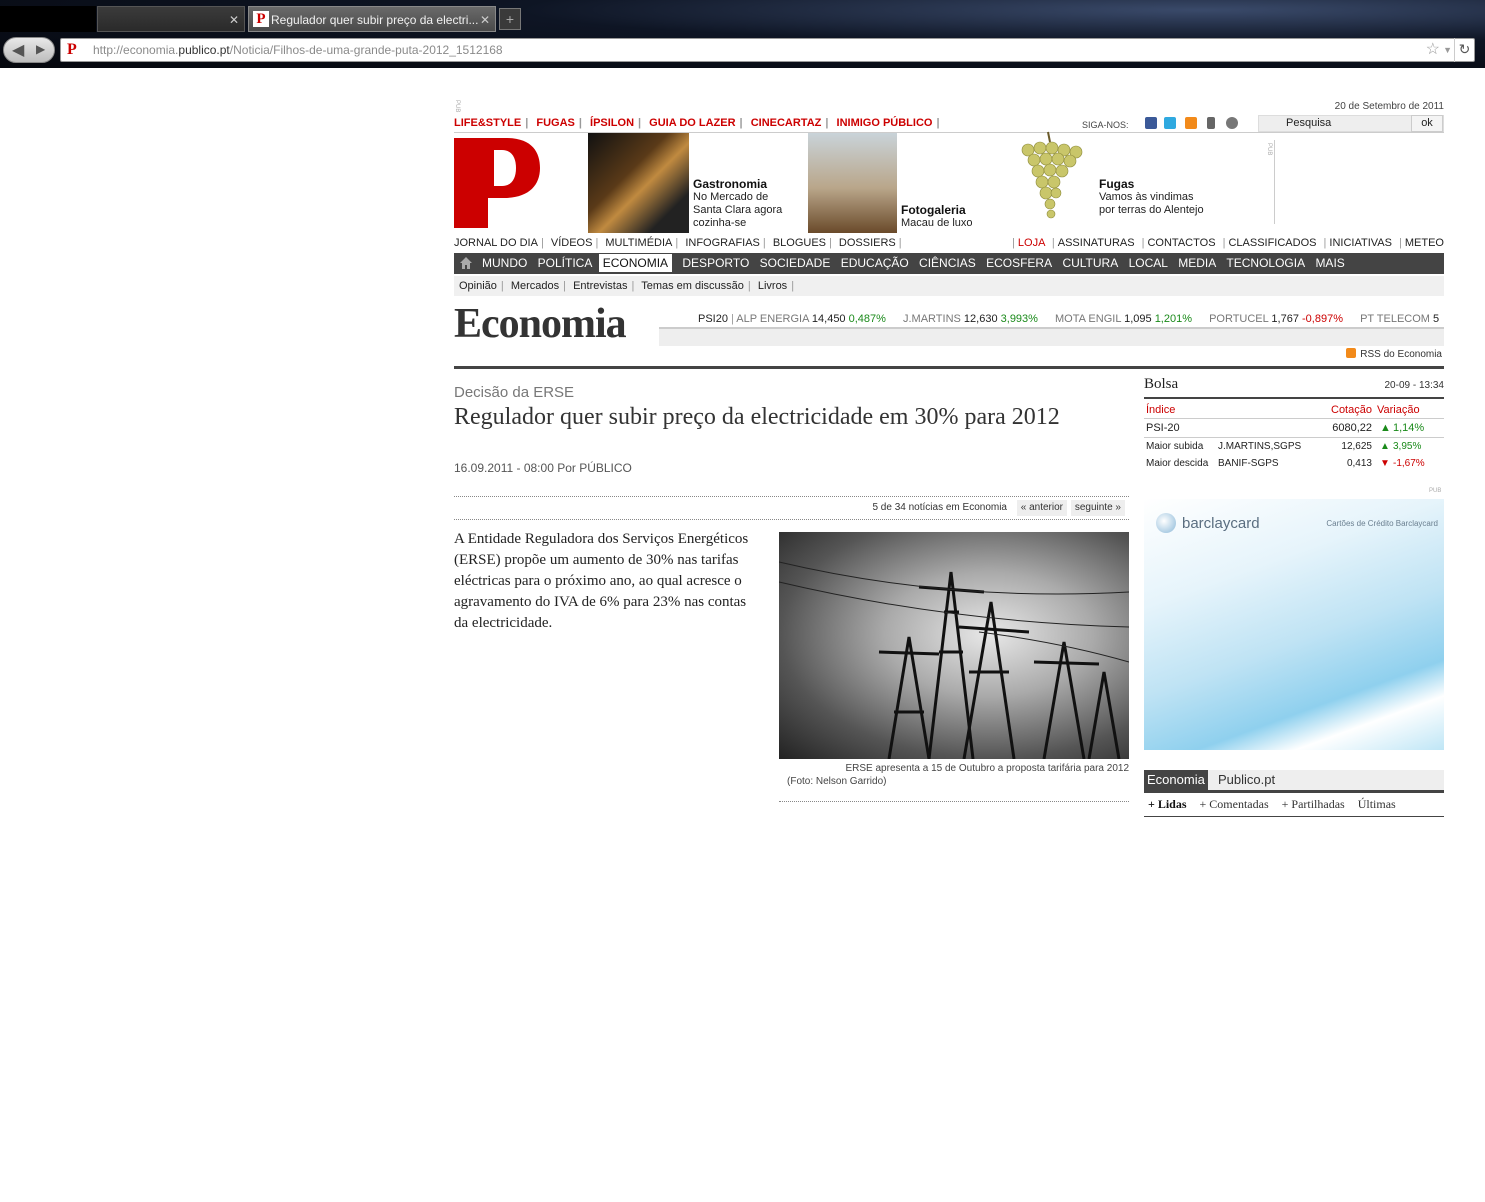  Describe the element at coordinates (947, 263) in the screenshot. I see `nav-section: CIÊNCIAS` at that location.